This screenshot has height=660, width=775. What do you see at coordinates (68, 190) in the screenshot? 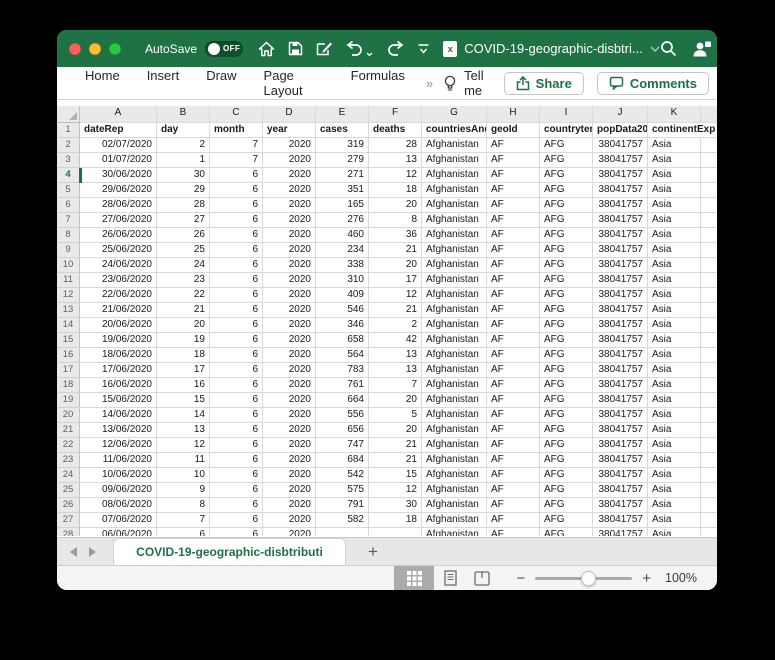
I see `row-header-5: 5` at bounding box center [68, 190].